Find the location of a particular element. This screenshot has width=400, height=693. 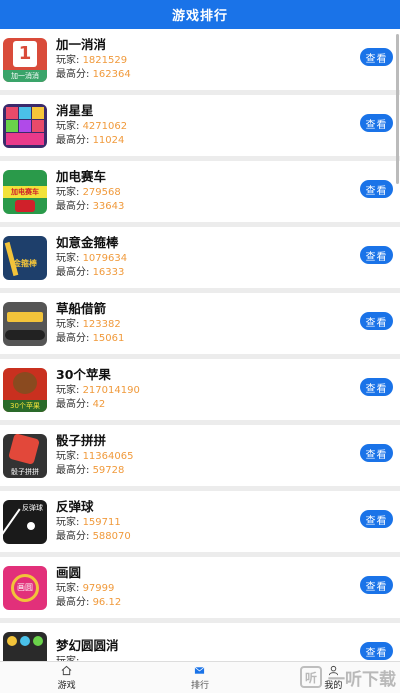

players-count: 1821529 is located at coordinates (105, 60).